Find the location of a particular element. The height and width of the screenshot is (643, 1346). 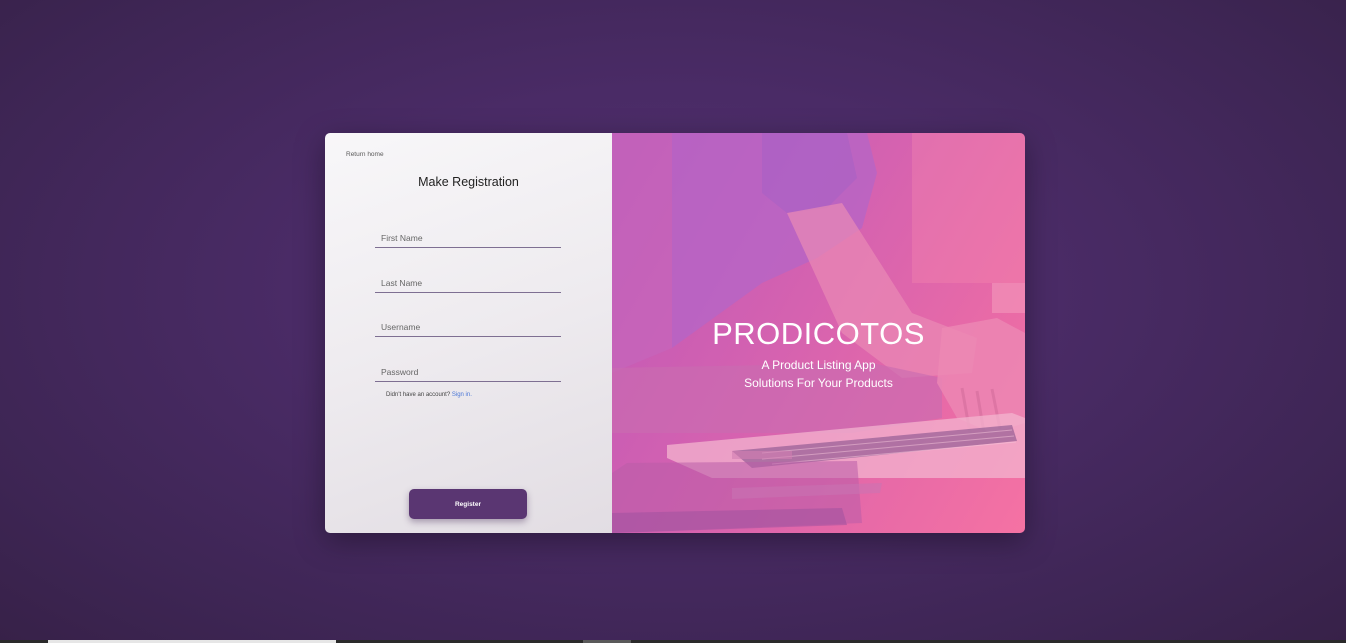

username-field is located at coordinates (468, 327).